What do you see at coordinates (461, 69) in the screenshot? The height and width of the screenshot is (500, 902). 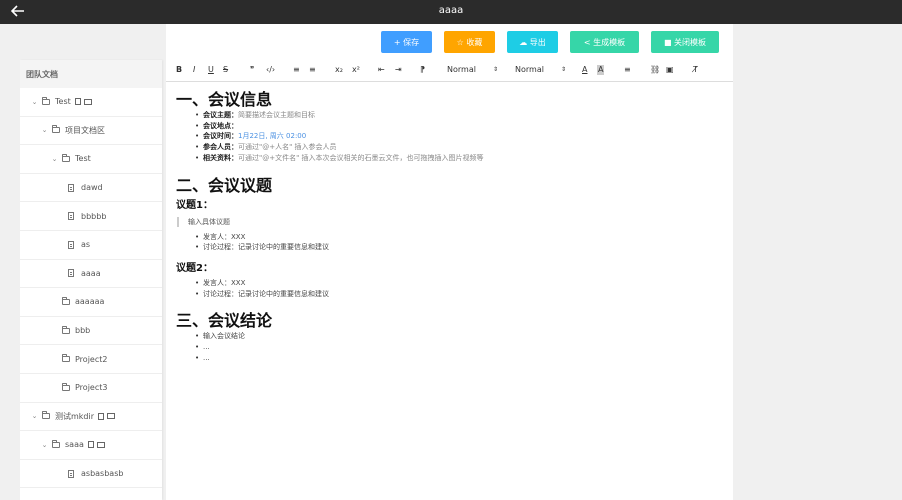 I see `size-select-value: Normal` at bounding box center [461, 69].